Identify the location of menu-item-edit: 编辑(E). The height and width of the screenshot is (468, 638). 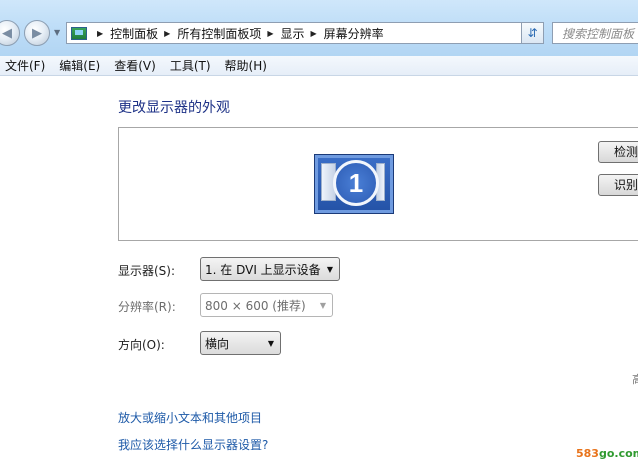
(80, 65).